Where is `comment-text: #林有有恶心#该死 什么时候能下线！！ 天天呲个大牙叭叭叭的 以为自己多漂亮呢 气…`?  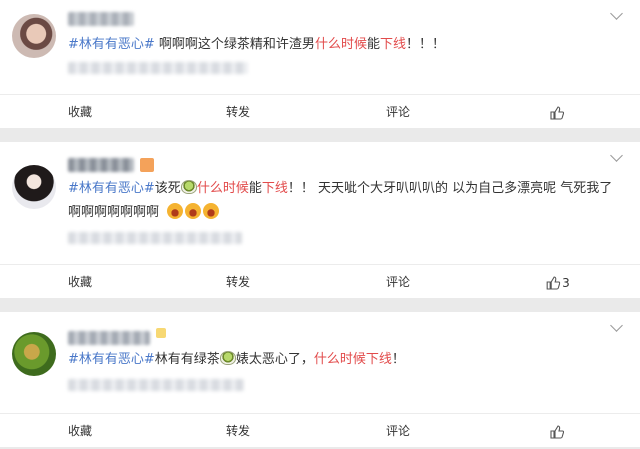
comment-text: #林有有恶心#该死 什么时候能下线！！ 天天呲个大牙叭叭叭的 以为自己多漂亮呢 气… is located at coordinates (340, 188).